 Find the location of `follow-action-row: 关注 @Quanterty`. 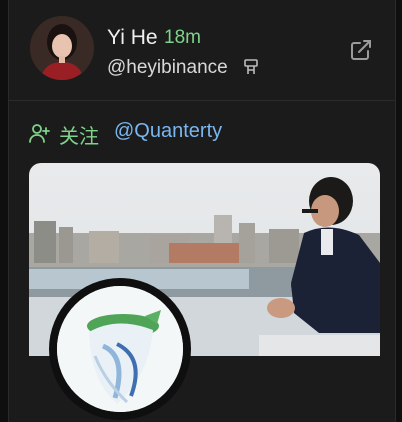

follow-action-row: 关注 @Quanterty is located at coordinates (202, 134).